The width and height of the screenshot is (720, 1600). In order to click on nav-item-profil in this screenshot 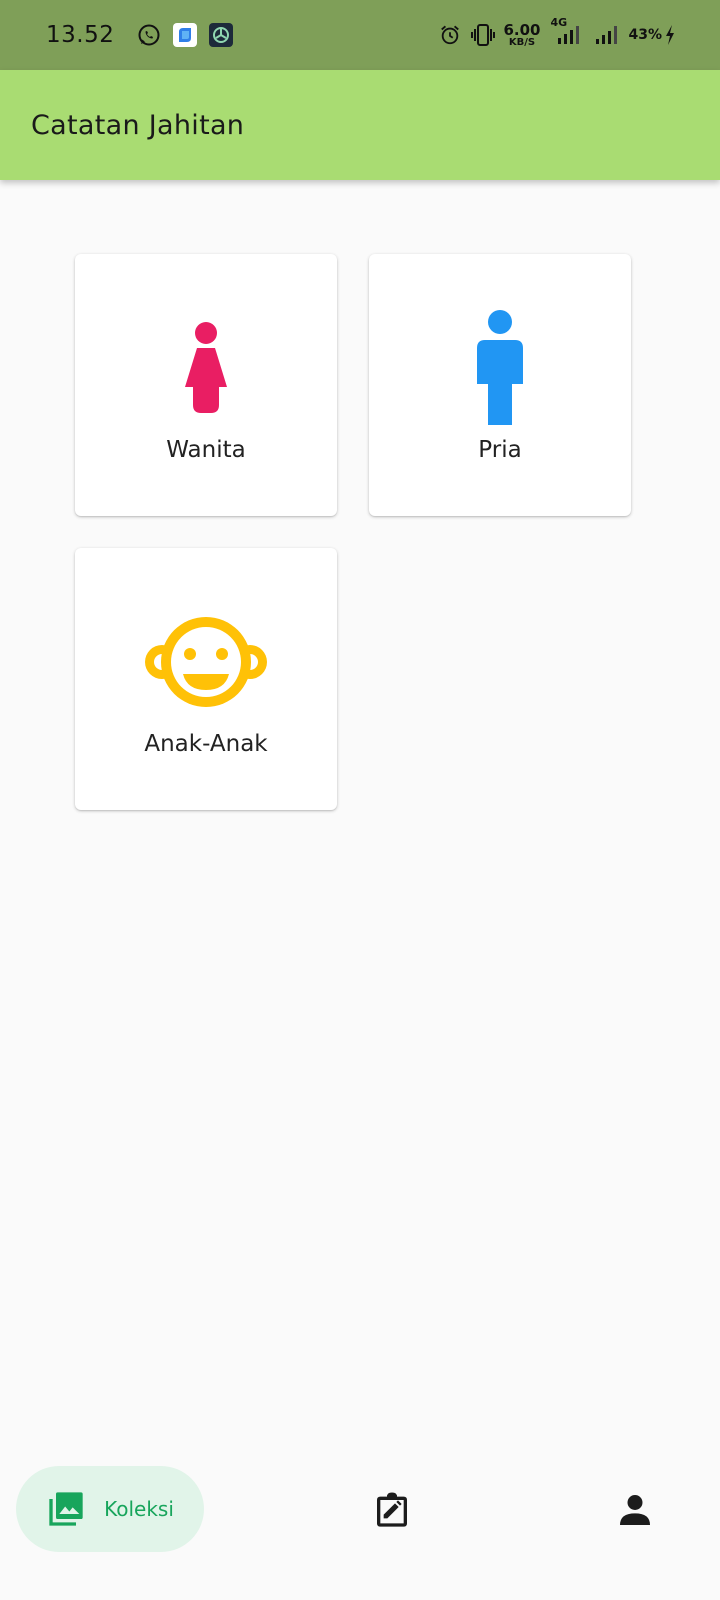, I will do `click(635, 1510)`.